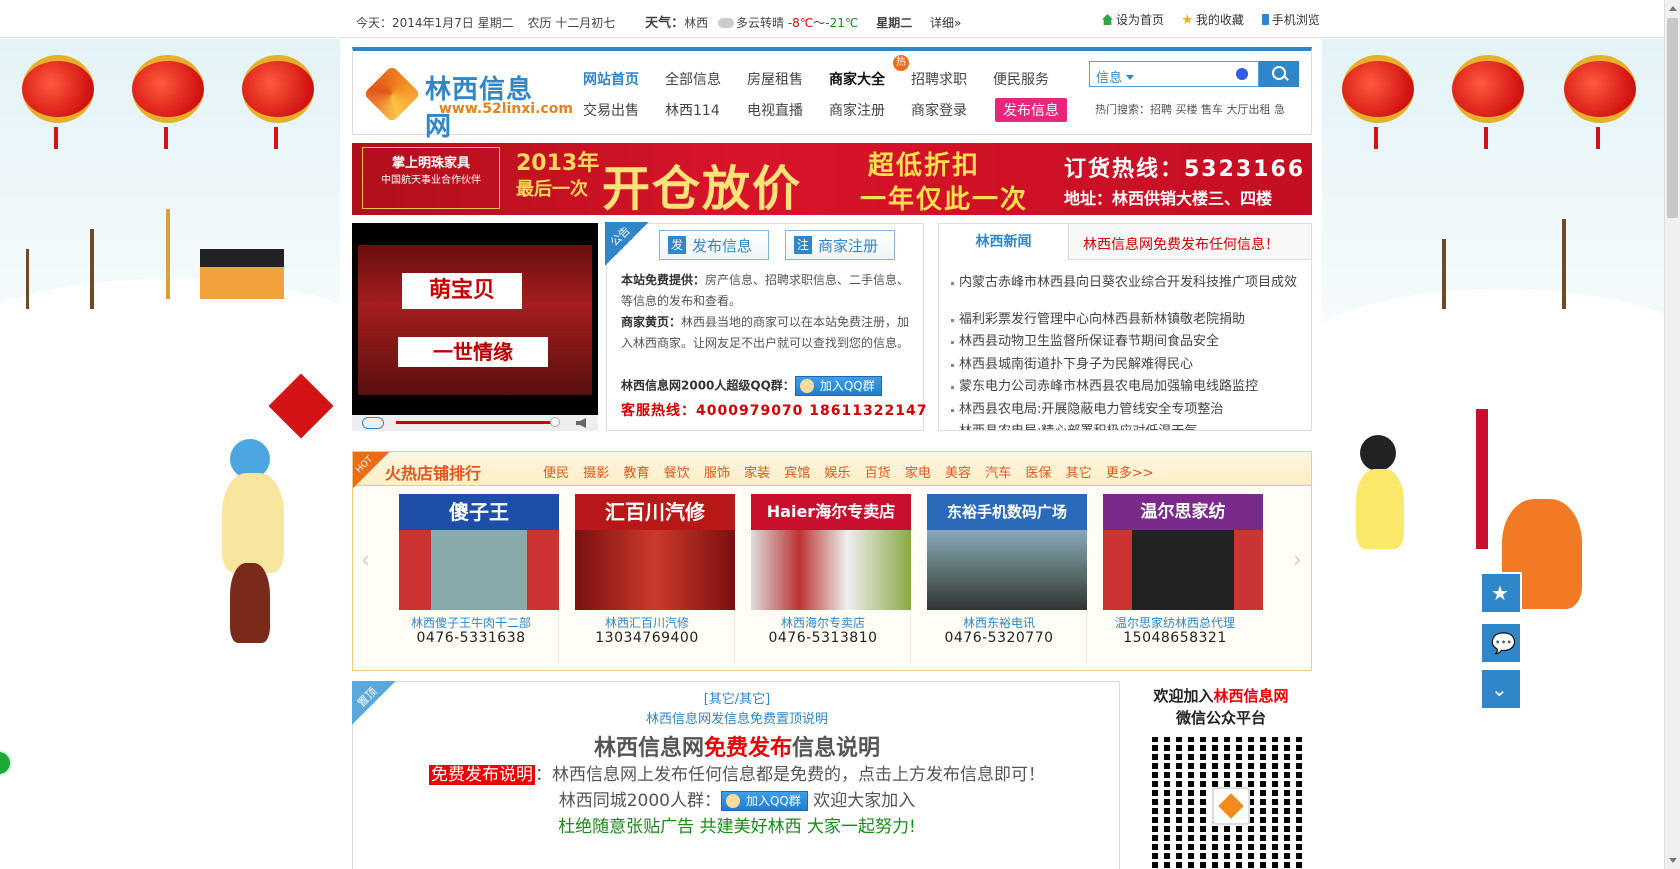 This screenshot has height=869, width=1680. Describe the element at coordinates (939, 79) in the screenshot. I see `nav-jobs: 招聘求职` at that location.